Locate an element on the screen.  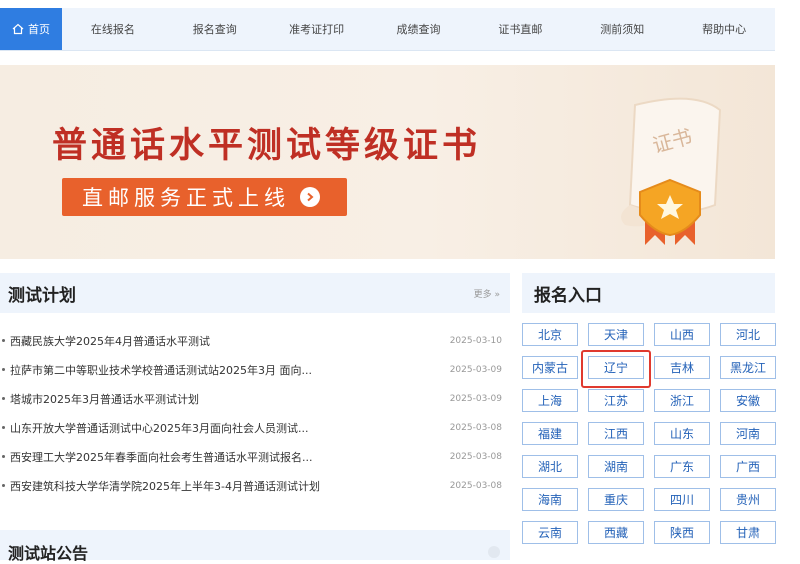
province-button: 贵州 is located at coordinates (748, 499).